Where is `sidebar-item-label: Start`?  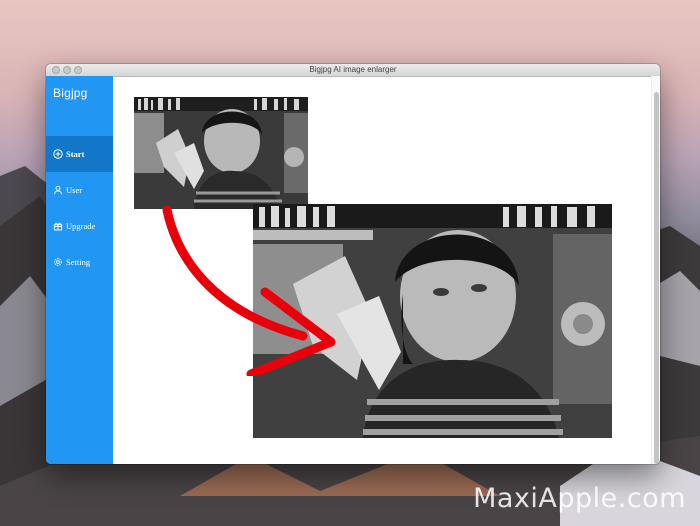
sidebar-item-label: Start is located at coordinates (75, 154).